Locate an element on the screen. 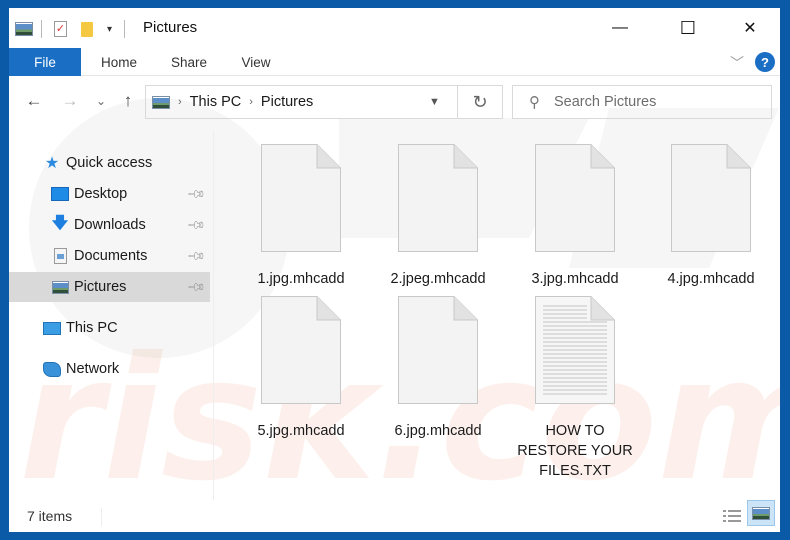 The height and width of the screenshot is (540, 790). forward-button: → is located at coordinates (70, 101).